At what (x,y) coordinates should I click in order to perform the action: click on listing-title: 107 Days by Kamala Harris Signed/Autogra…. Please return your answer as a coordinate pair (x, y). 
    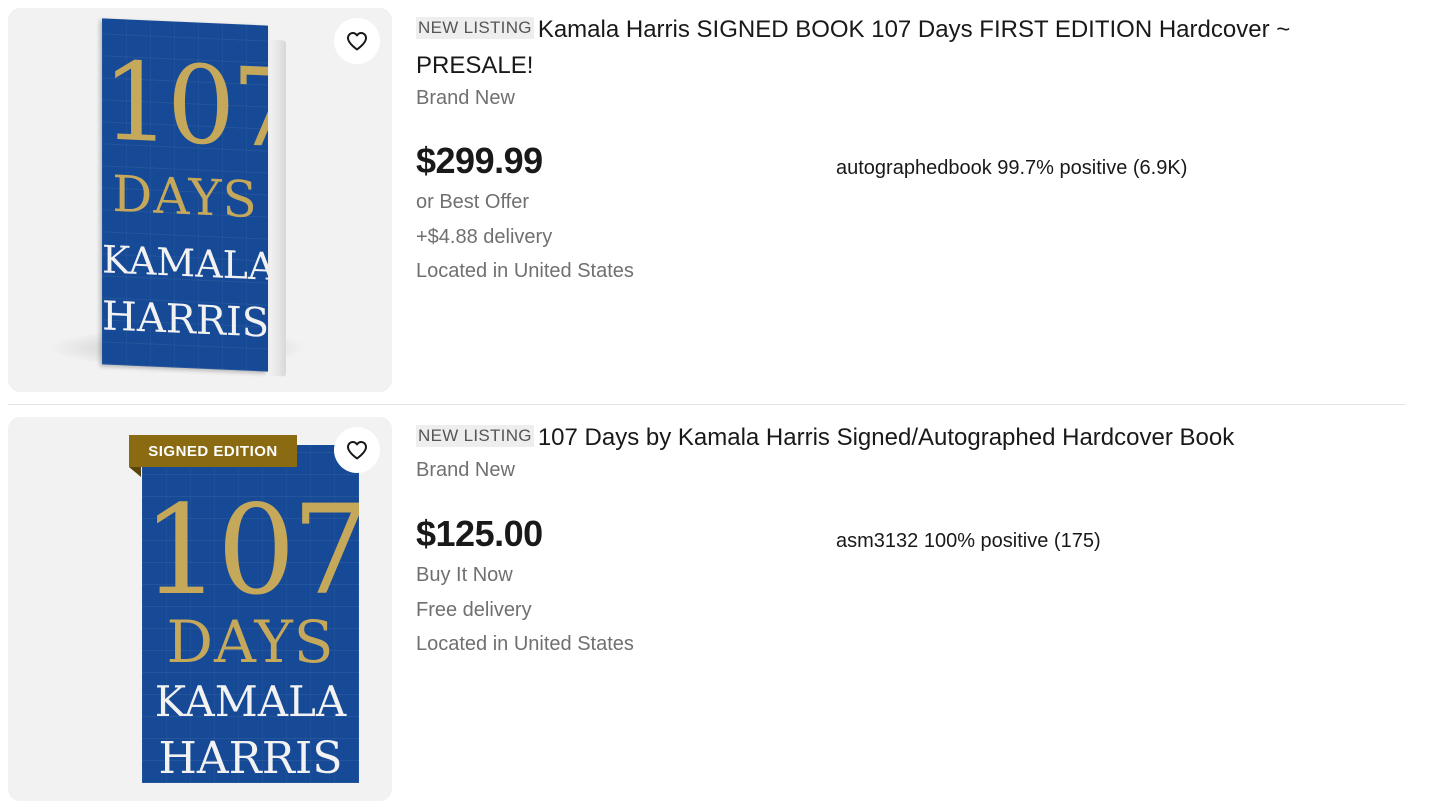
    Looking at the image, I should click on (886, 437).